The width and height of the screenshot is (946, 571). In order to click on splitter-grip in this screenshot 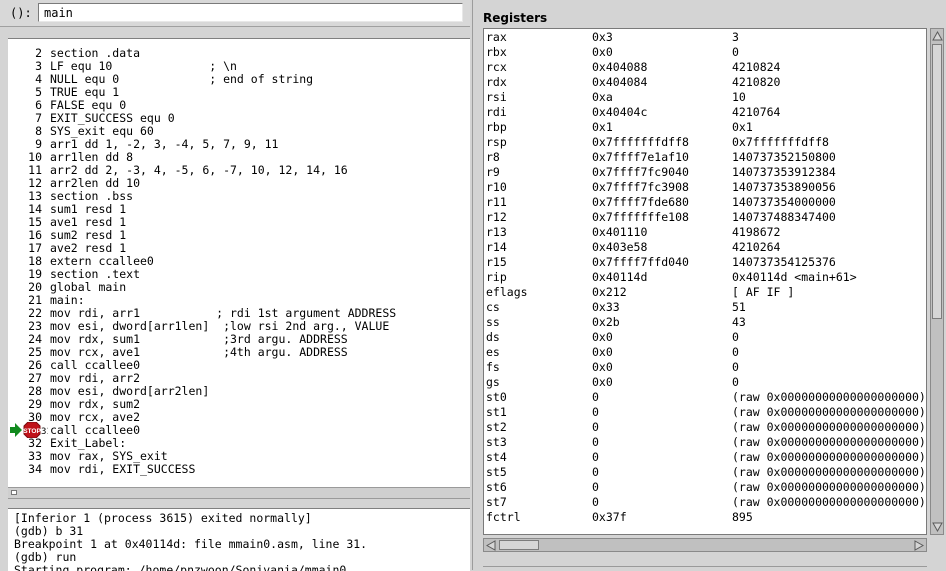, I will do `click(14, 492)`.